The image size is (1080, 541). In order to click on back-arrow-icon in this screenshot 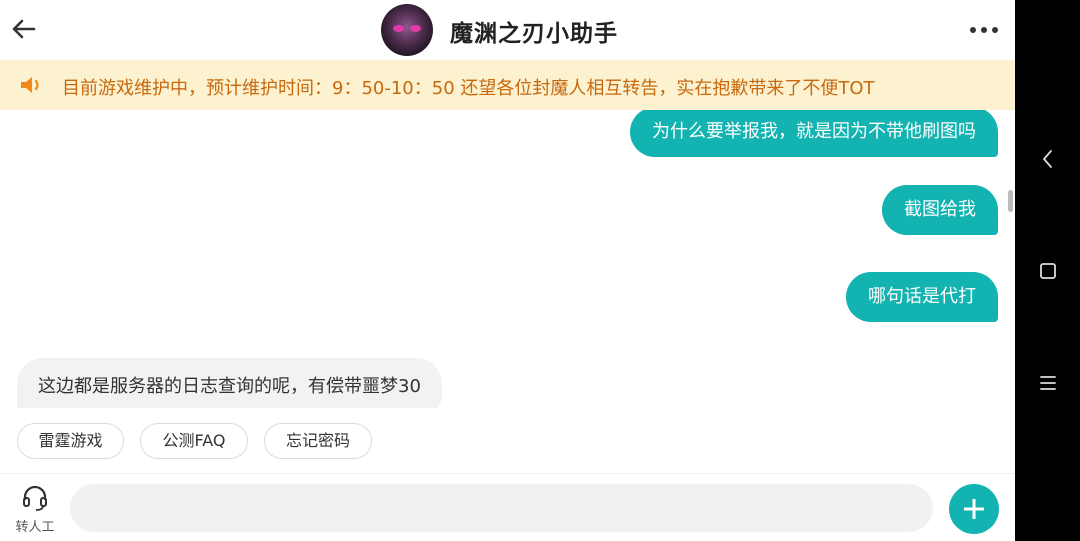, I will do `click(24, 29)`.